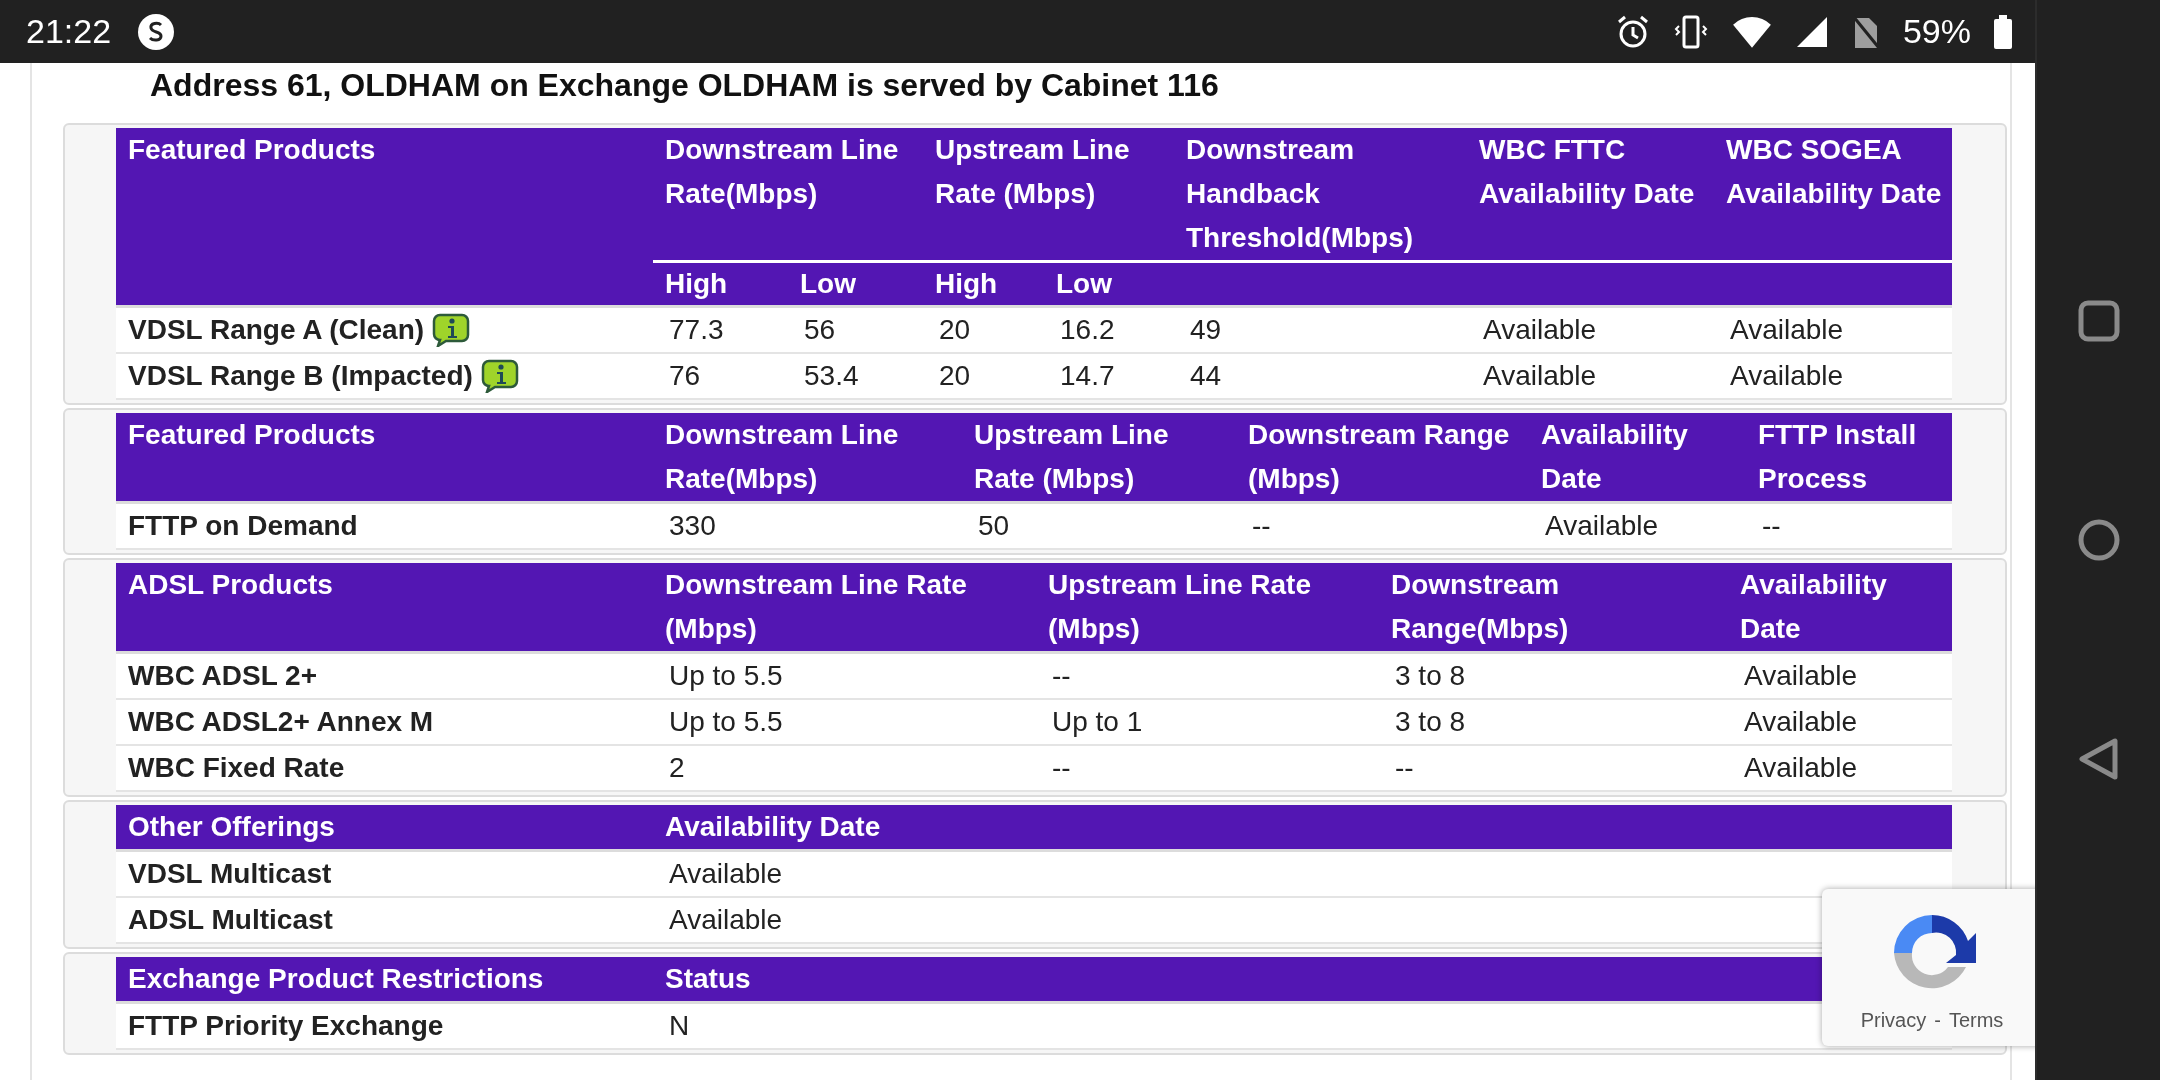 This screenshot has width=2160, height=1080. Describe the element at coordinates (384, 722) in the screenshot. I see `product-name: WBC ADSL2+ Annex M` at that location.